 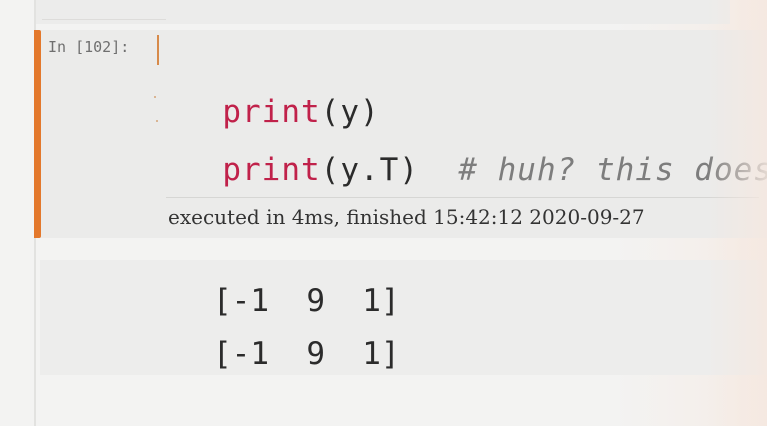 I want to click on previous-cell-divider, so click(x=104, y=19).